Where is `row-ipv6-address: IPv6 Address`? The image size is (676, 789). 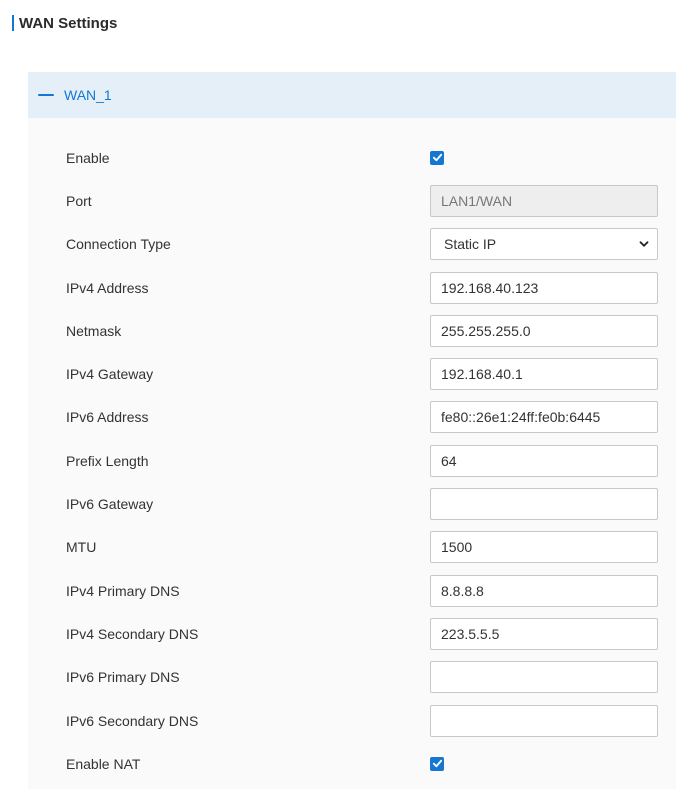 row-ipv6-address: IPv6 Address is located at coordinates (352, 417).